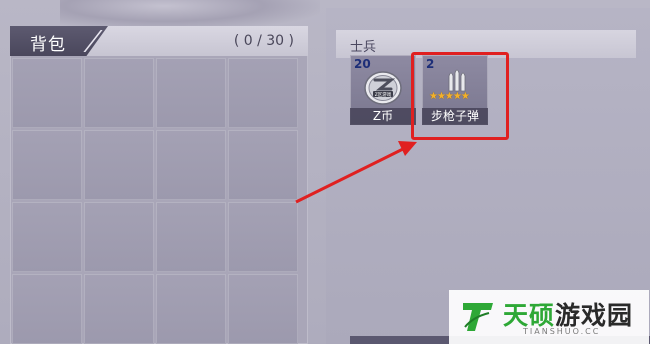 The image size is (650, 344). I want to click on item-name: Z币, so click(383, 116).